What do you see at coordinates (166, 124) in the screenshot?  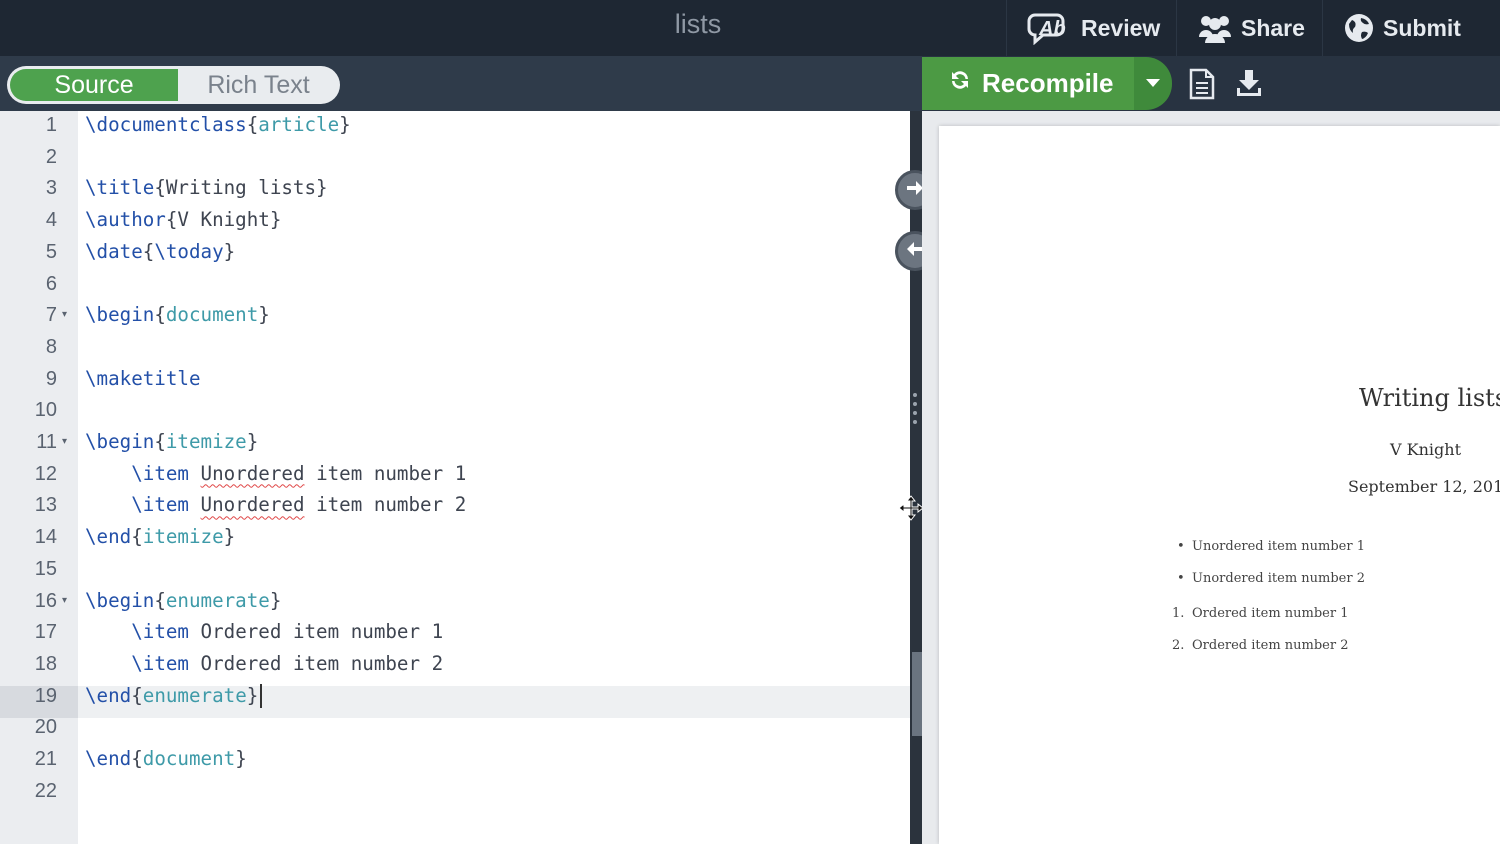 I see `latex-command: \documentclass` at bounding box center [166, 124].